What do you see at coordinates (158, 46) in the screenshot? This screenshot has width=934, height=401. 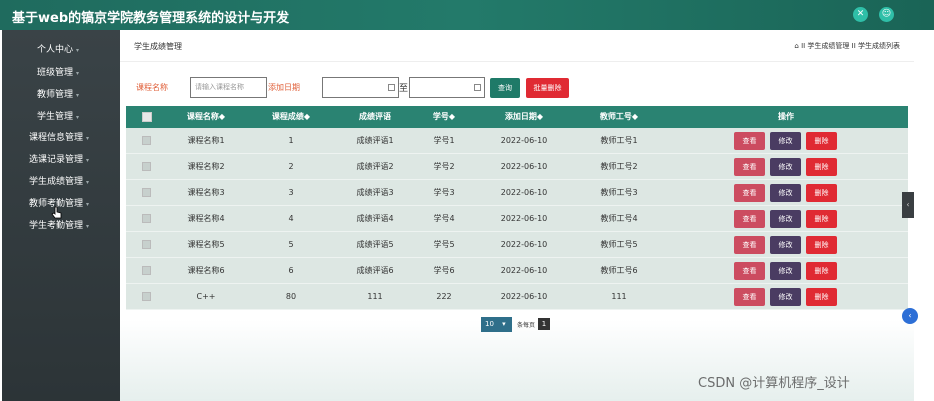 I see `page-title: 学生成绩管理` at bounding box center [158, 46].